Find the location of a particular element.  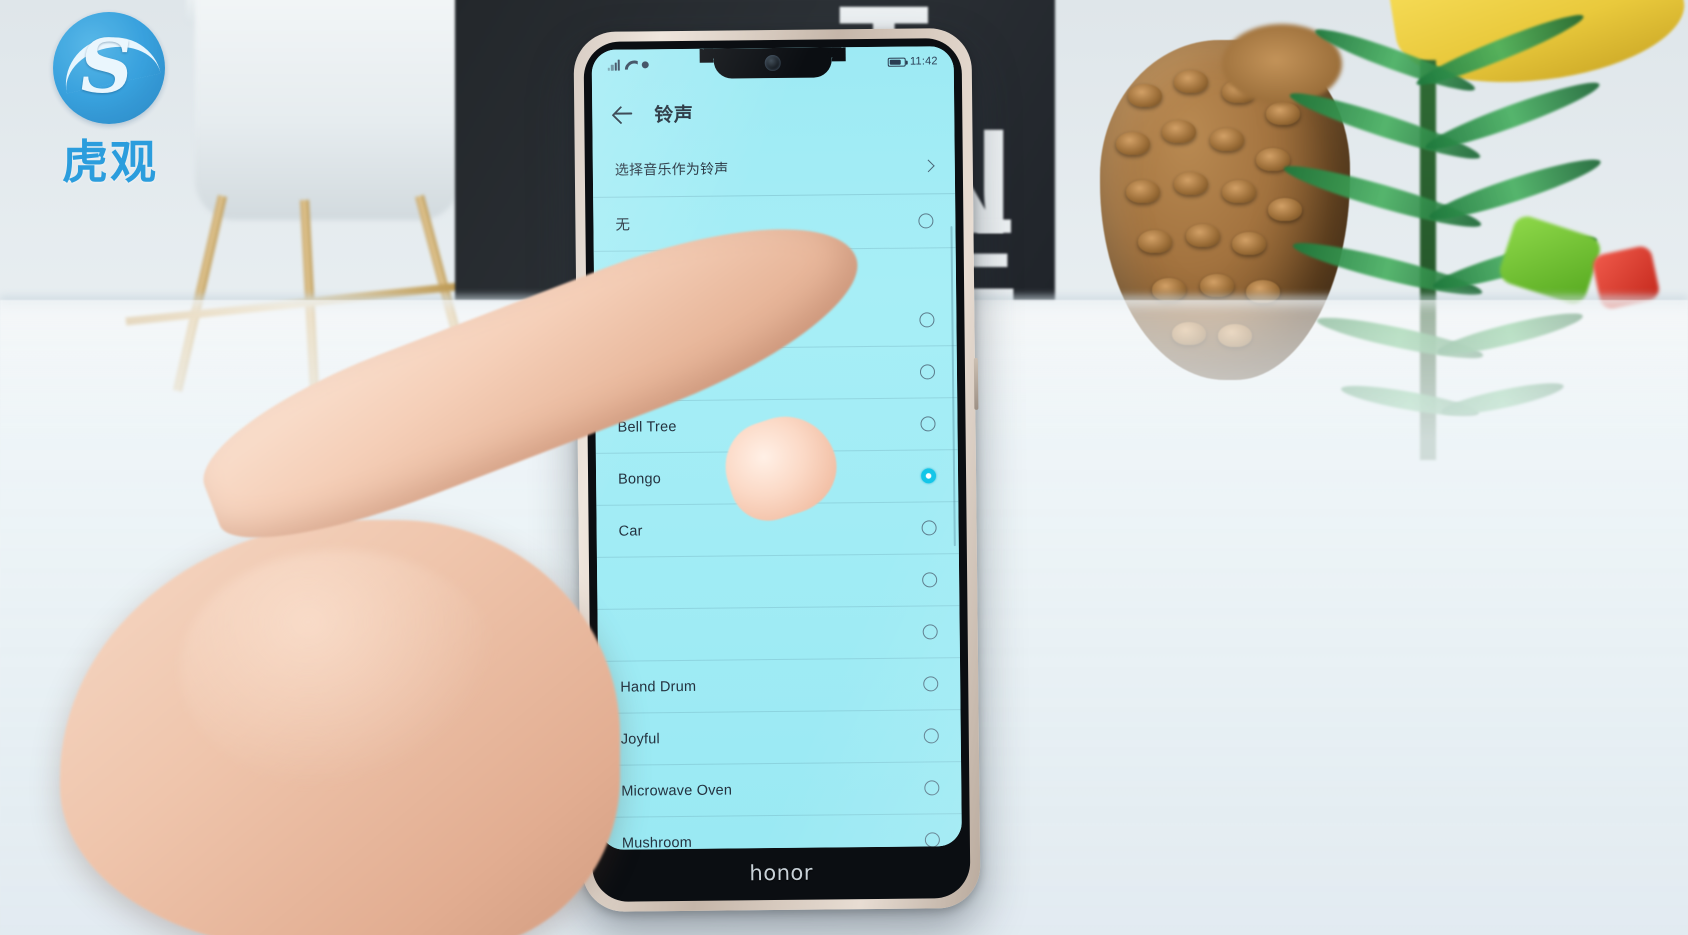

status-bar: 11:42 is located at coordinates (773, 63).